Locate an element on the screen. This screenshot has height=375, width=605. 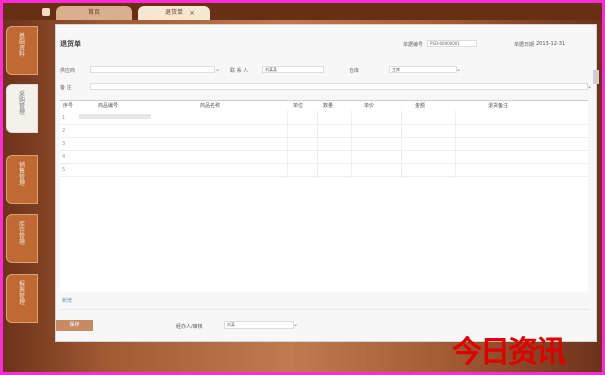
operator-field: 刘某 is located at coordinates (259, 325).